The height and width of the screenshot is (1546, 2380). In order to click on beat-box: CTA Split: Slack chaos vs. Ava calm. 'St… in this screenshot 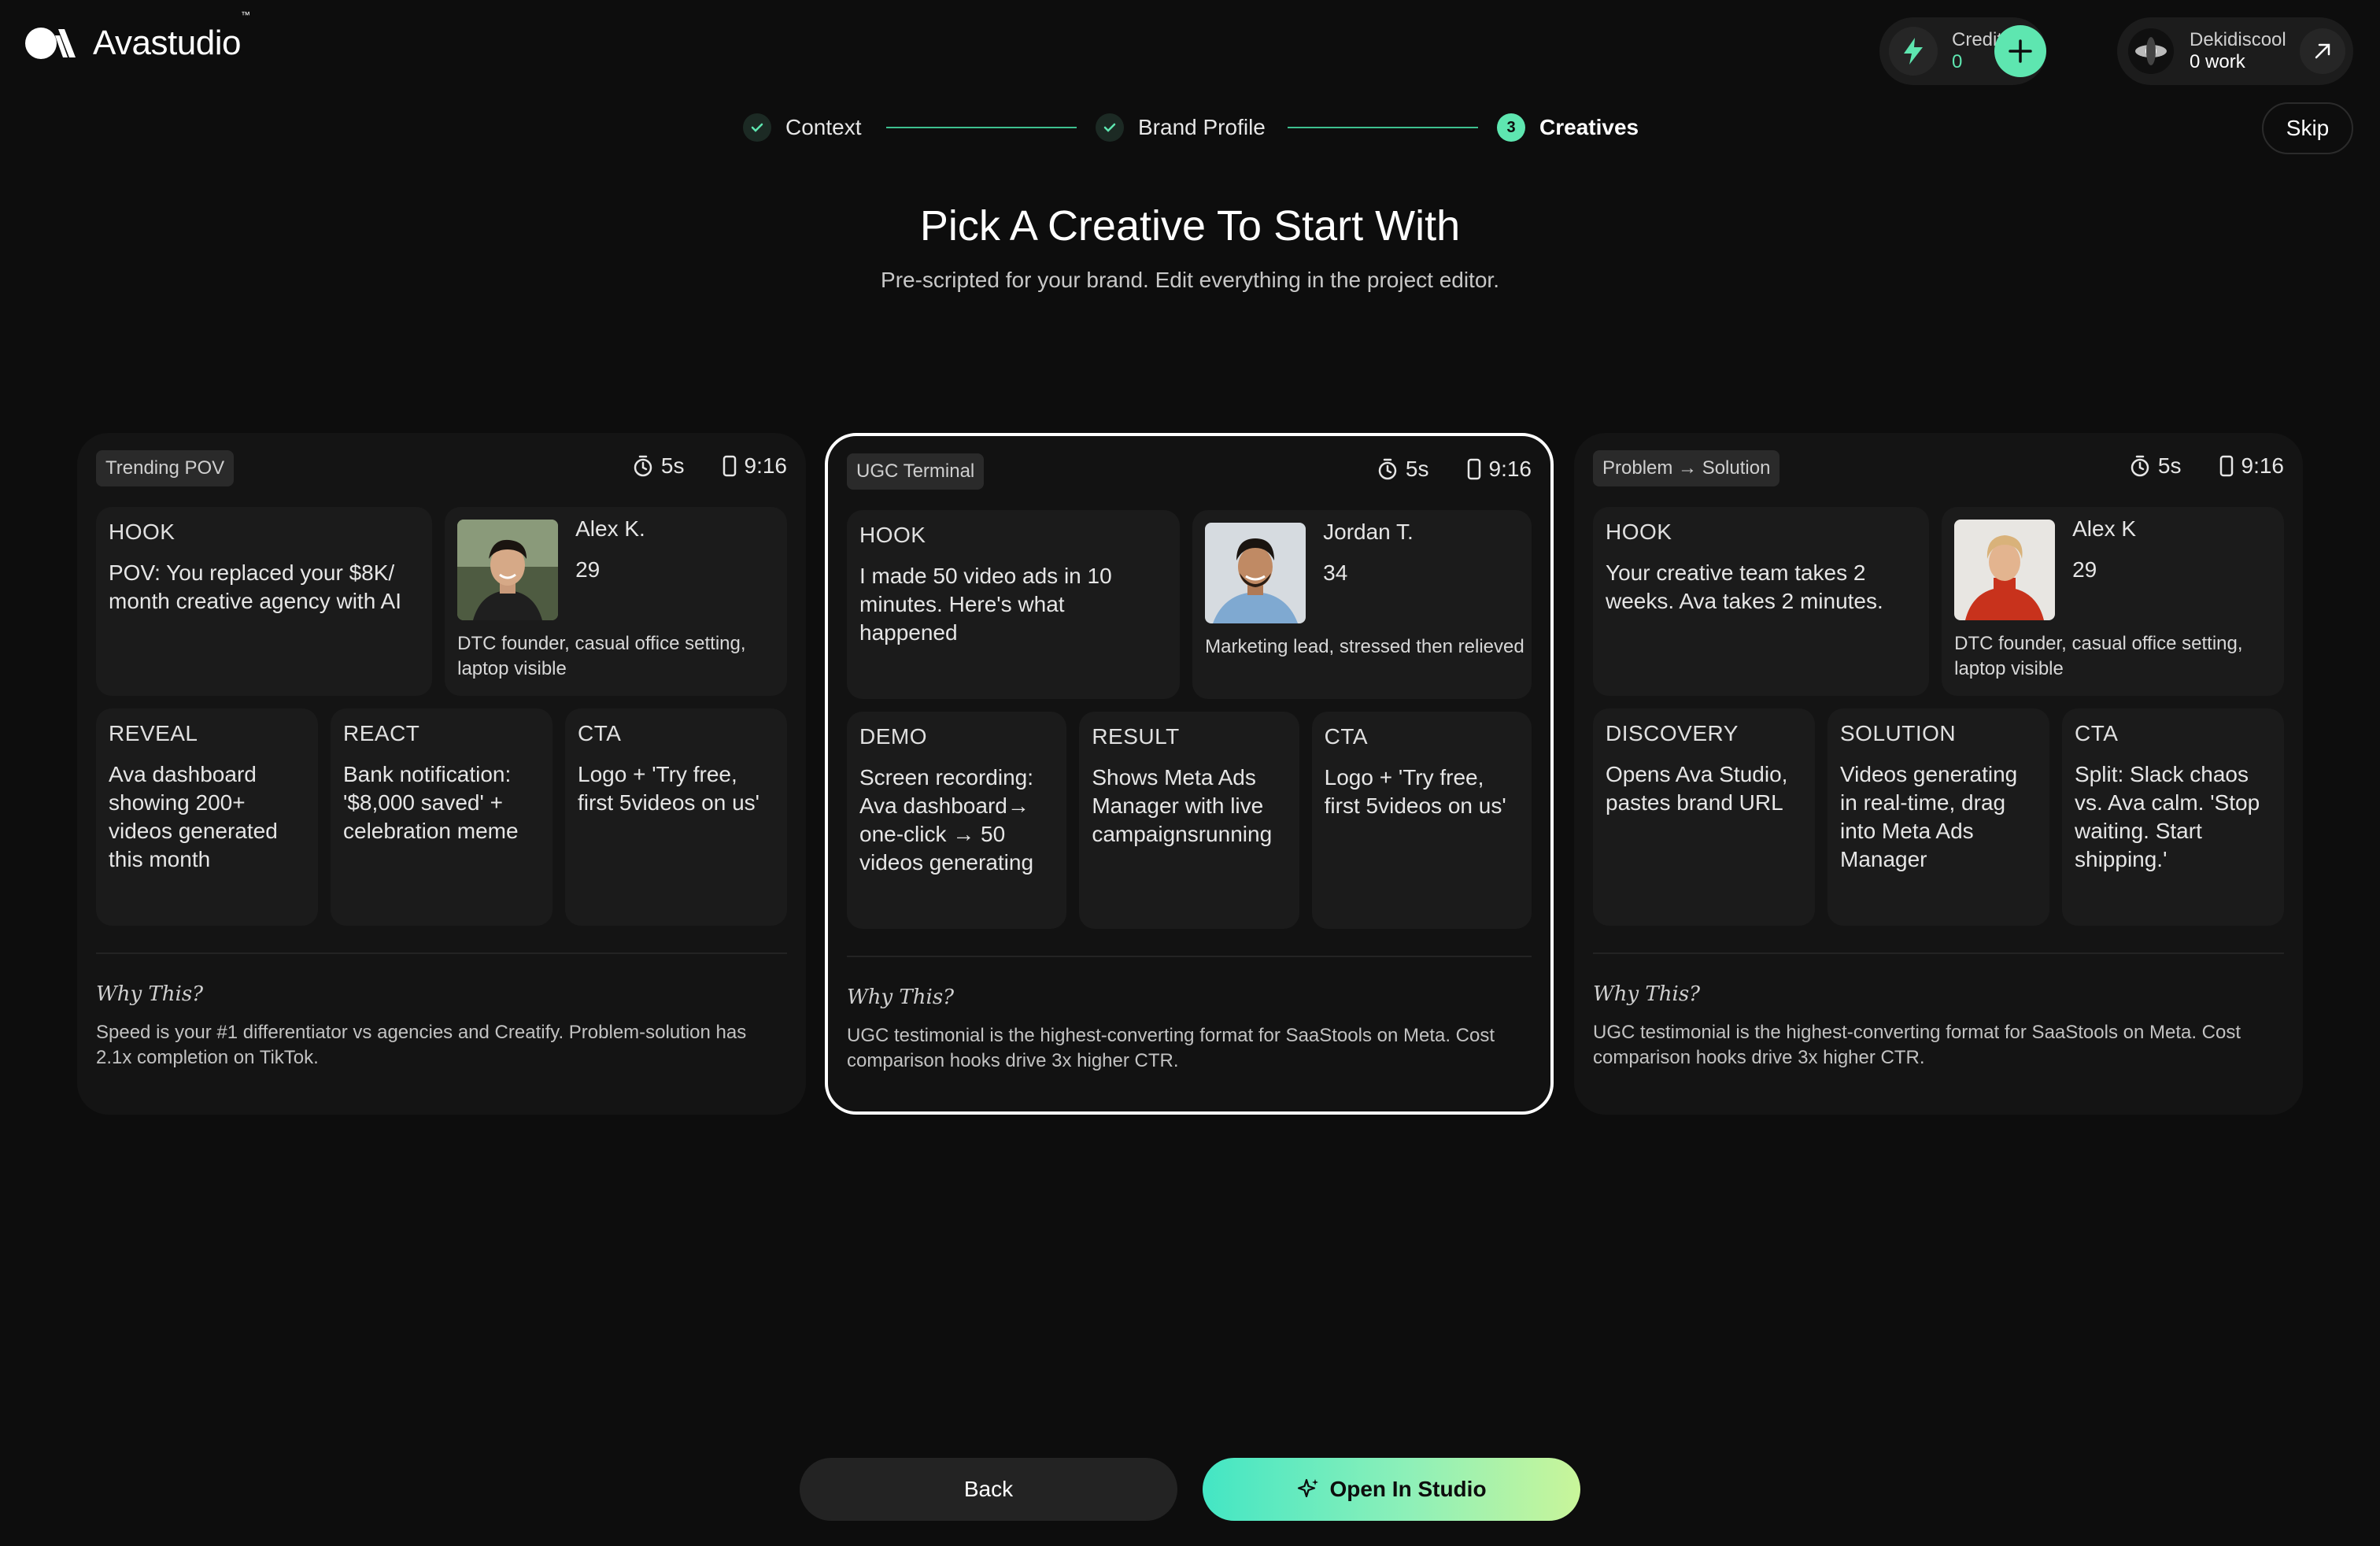, I will do `click(2173, 817)`.